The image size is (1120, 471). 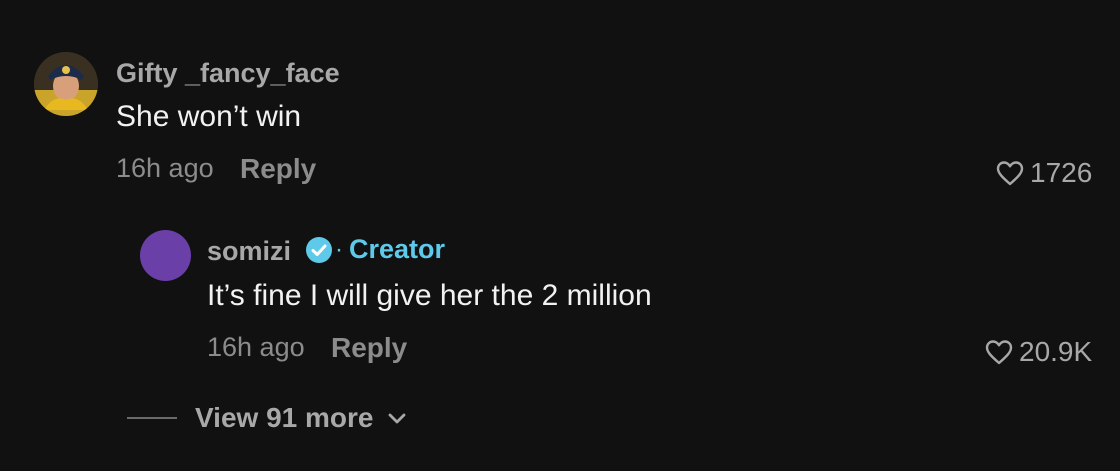 I want to click on like-button: 1726, so click(x=1044, y=173).